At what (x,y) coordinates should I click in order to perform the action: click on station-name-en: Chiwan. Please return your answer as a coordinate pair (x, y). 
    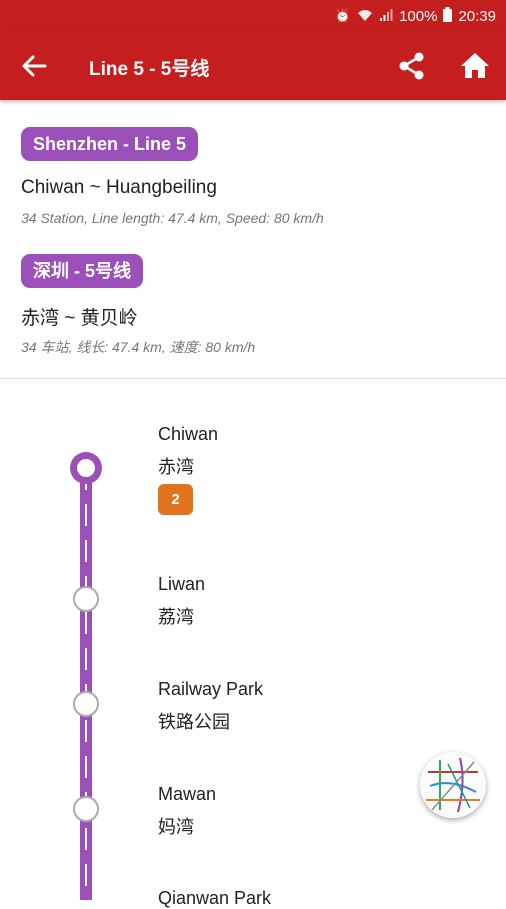
    Looking at the image, I should click on (188, 434).